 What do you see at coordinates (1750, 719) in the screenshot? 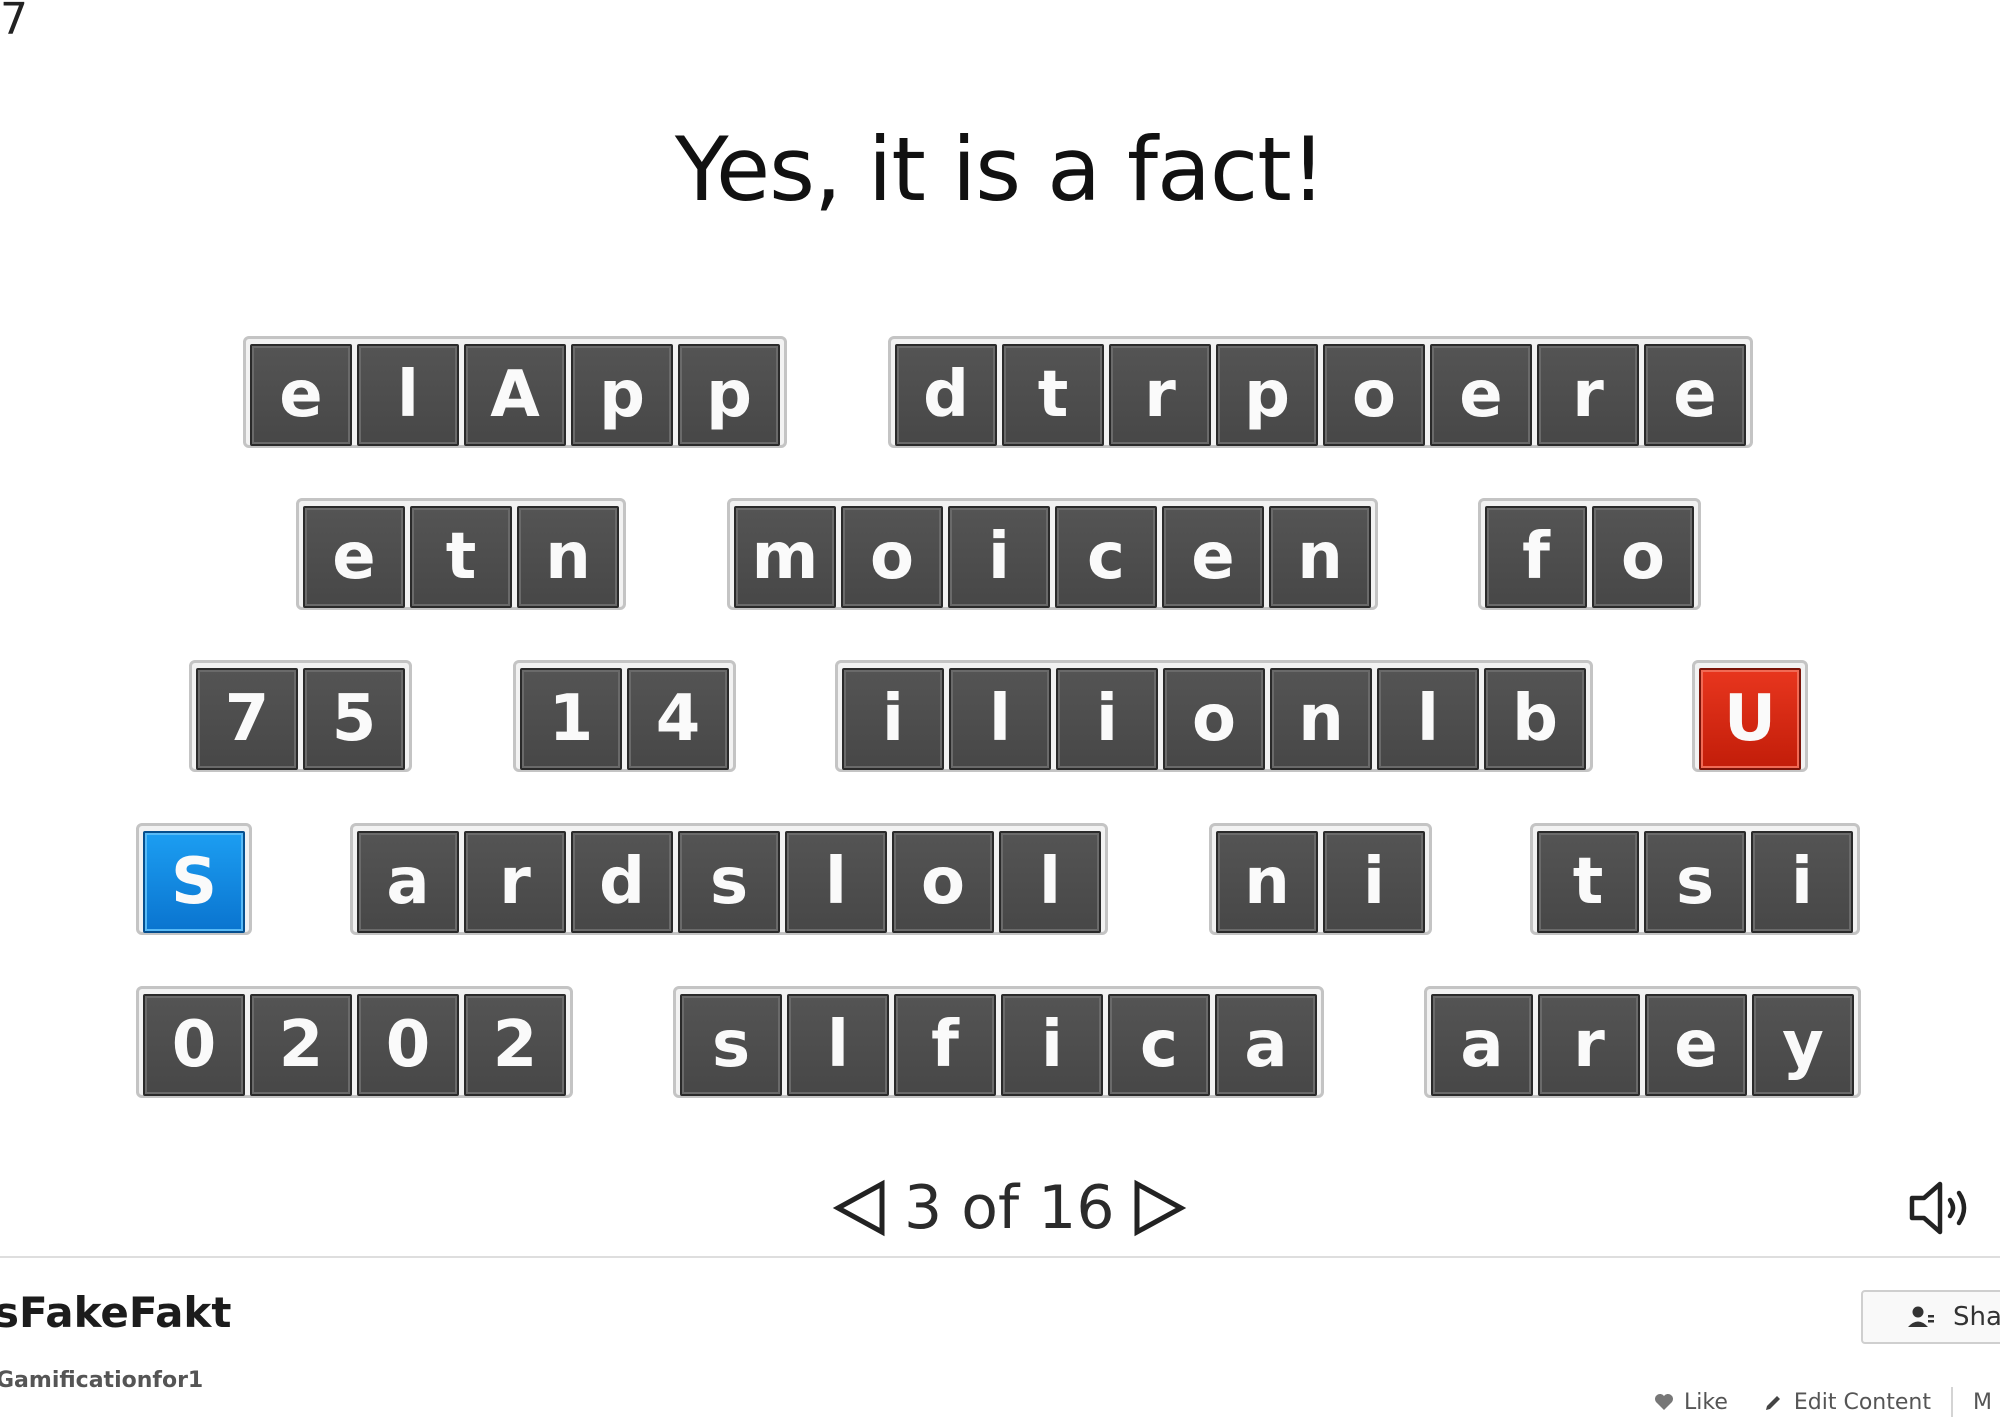
I see `letter-tile: U` at bounding box center [1750, 719].